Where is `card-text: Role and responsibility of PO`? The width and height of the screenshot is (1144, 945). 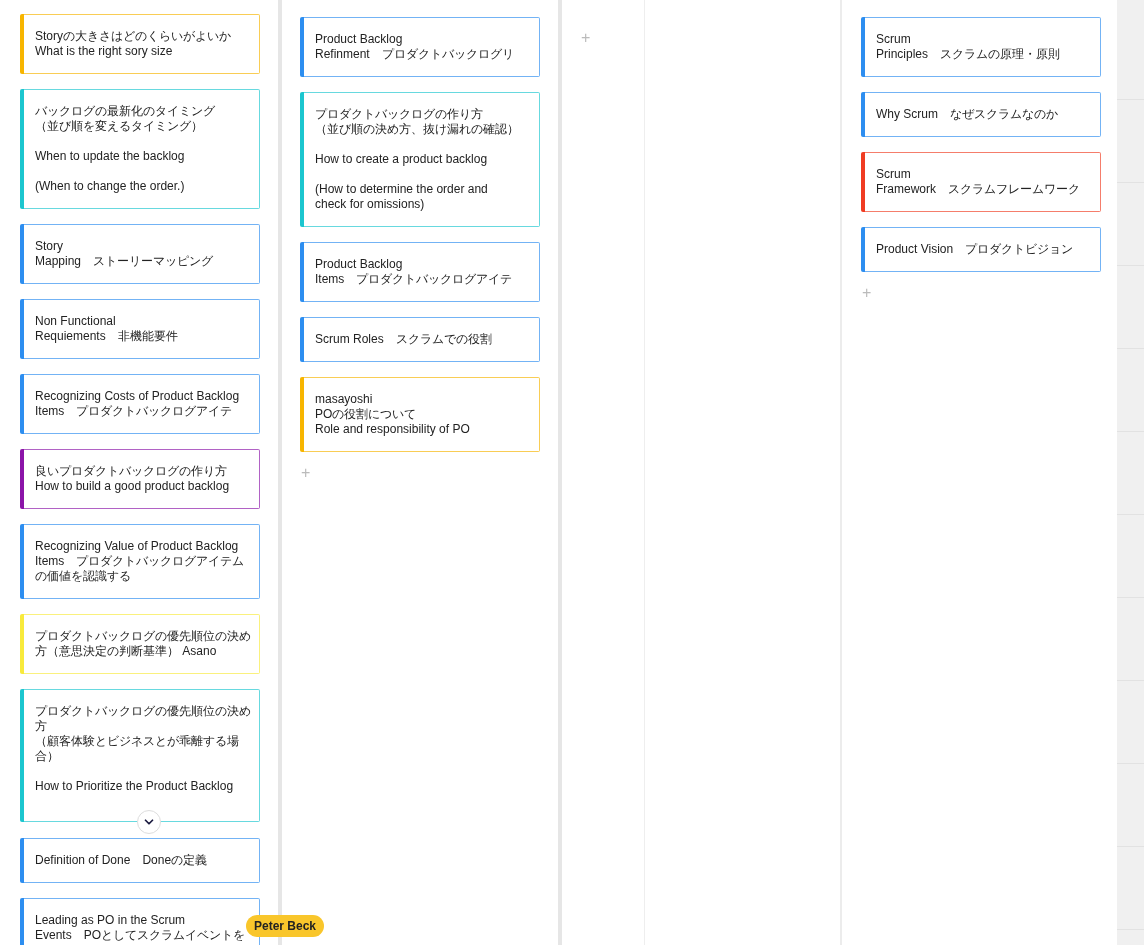
card-text: Role and responsibility of PO is located at coordinates (393, 429).